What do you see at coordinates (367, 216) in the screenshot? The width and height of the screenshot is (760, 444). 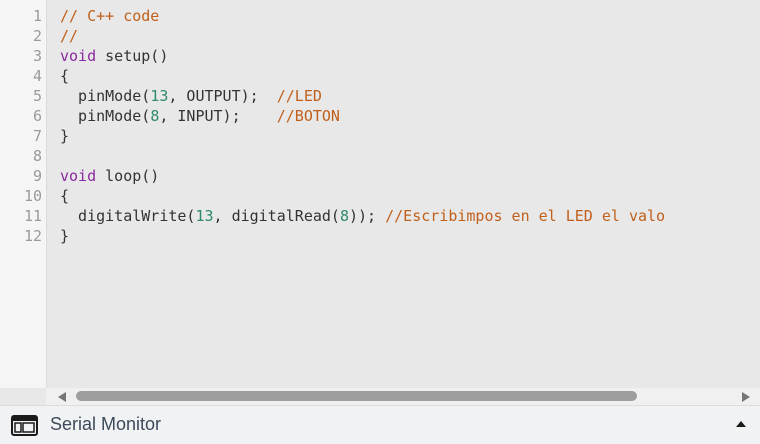 I see `code-token: ));` at bounding box center [367, 216].